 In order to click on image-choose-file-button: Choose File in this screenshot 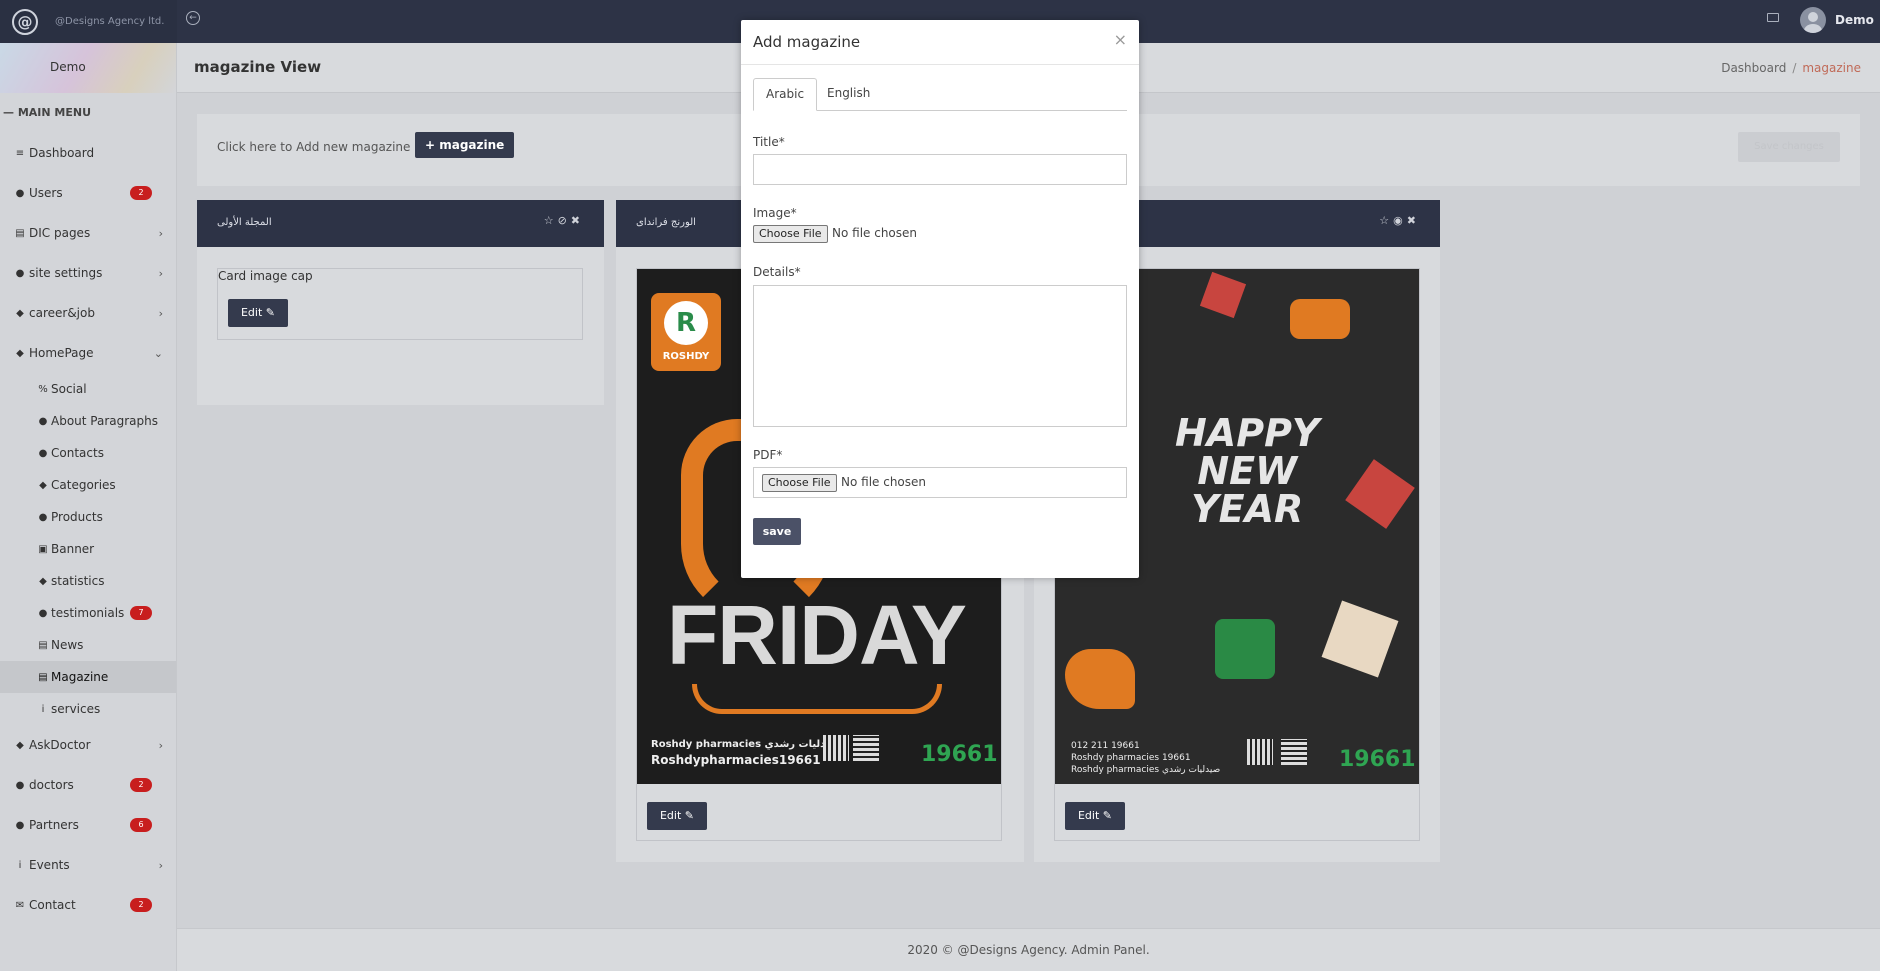, I will do `click(790, 234)`.